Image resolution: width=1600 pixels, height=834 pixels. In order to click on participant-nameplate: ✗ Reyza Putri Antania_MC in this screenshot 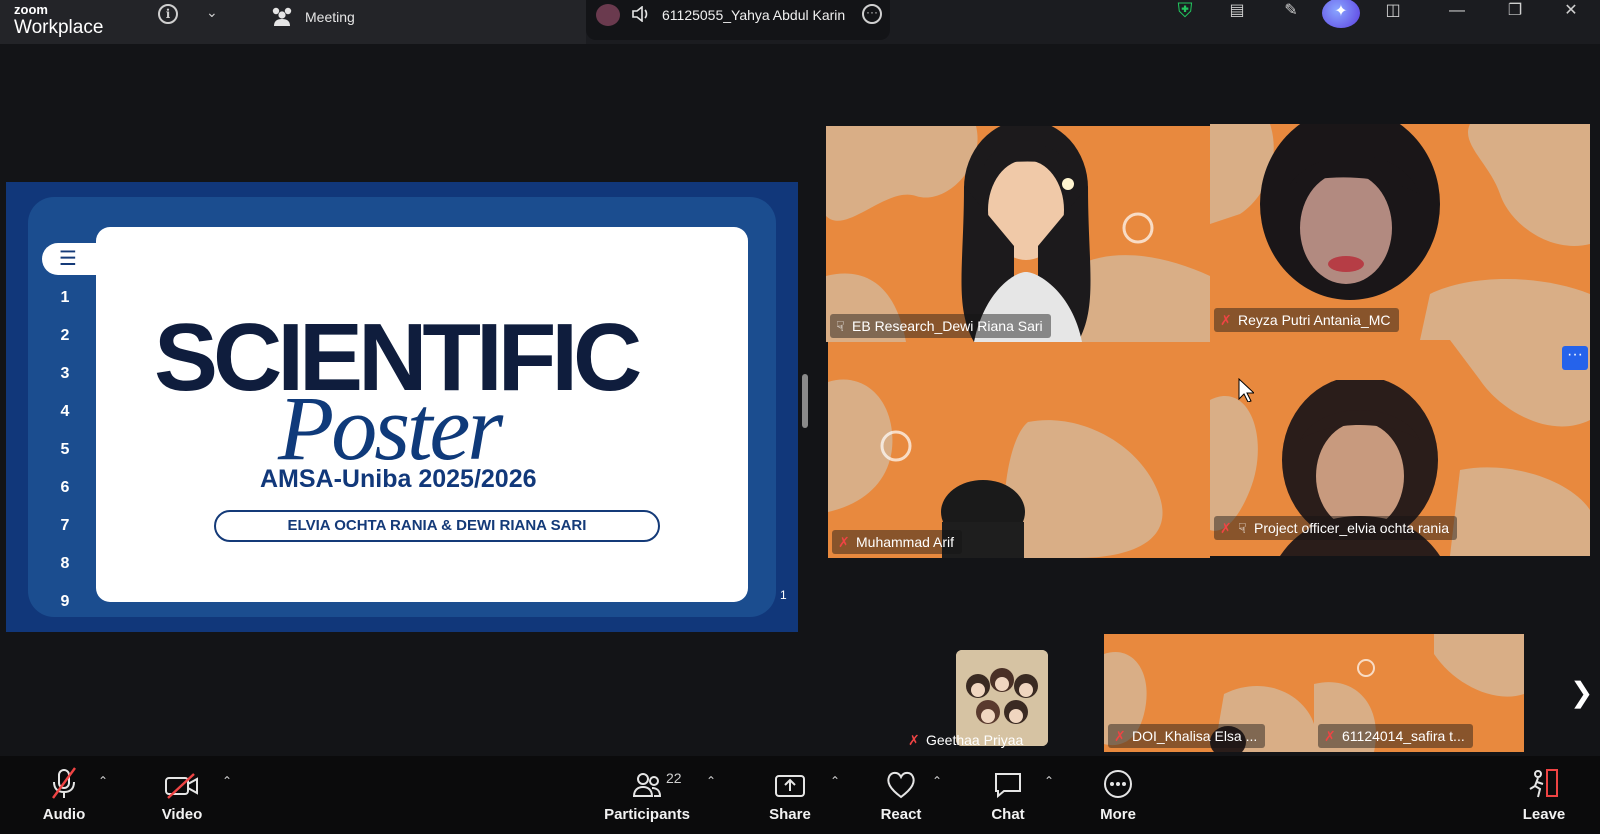, I will do `click(1306, 320)`.